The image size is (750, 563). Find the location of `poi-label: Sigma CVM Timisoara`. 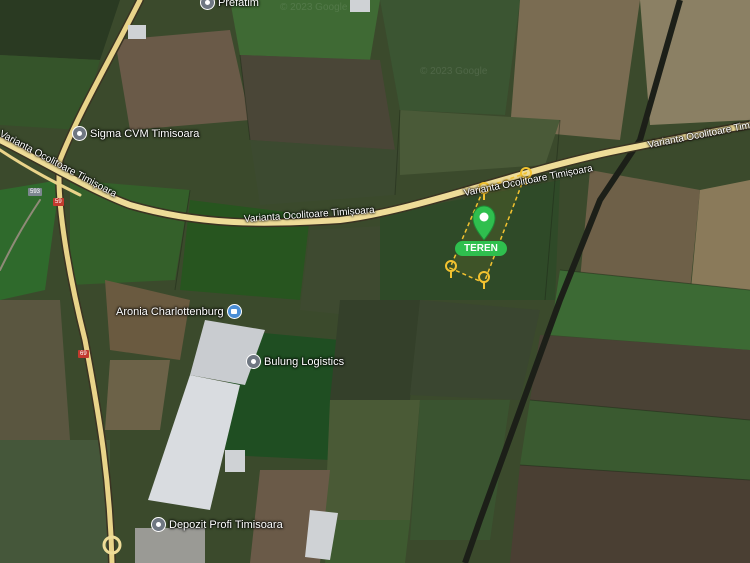

poi-label: Sigma CVM Timisoara is located at coordinates (145, 133).